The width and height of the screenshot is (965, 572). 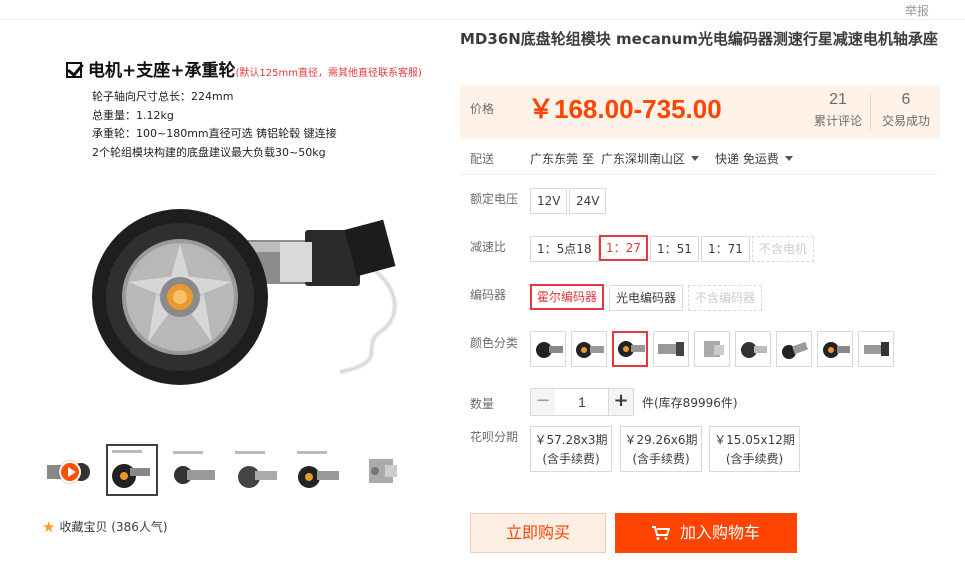 I want to click on encoder-label: 编码器, so click(x=488, y=295).